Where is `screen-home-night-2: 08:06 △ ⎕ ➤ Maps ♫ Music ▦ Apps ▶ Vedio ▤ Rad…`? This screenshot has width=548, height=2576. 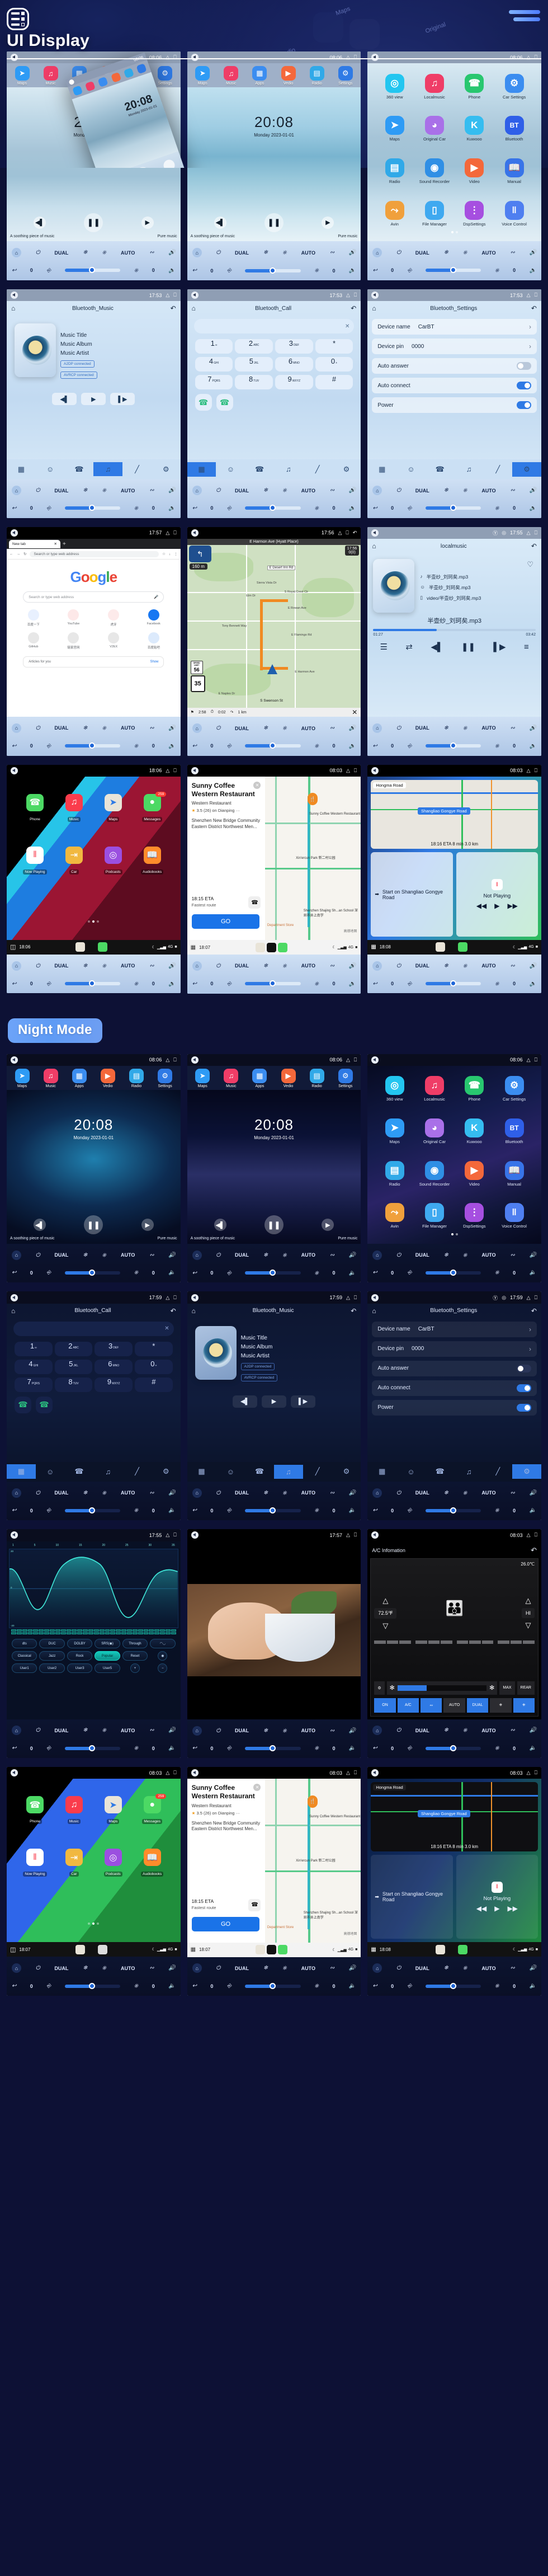 screen-home-night-2: 08:06 △ ⎕ ➤ Maps ♫ Music ▦ Apps ▶ Vedio ▤ Rad… is located at coordinates (274, 1168).